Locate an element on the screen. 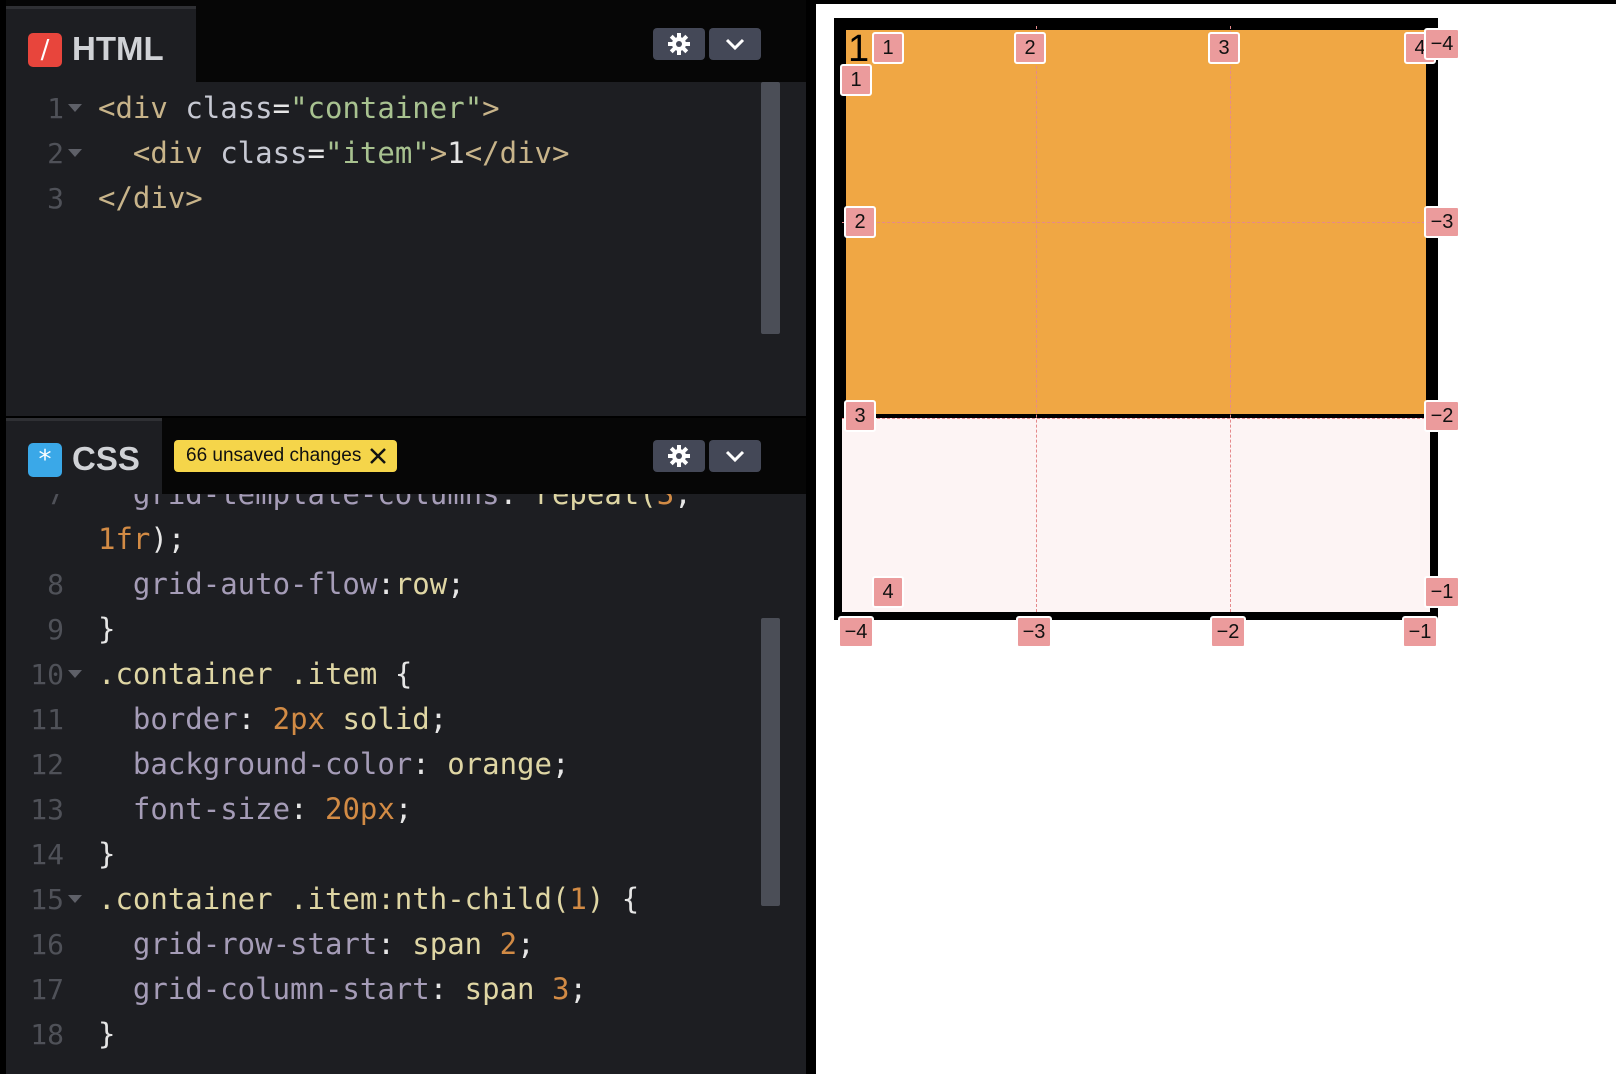  html-settings-button is located at coordinates (679, 44).